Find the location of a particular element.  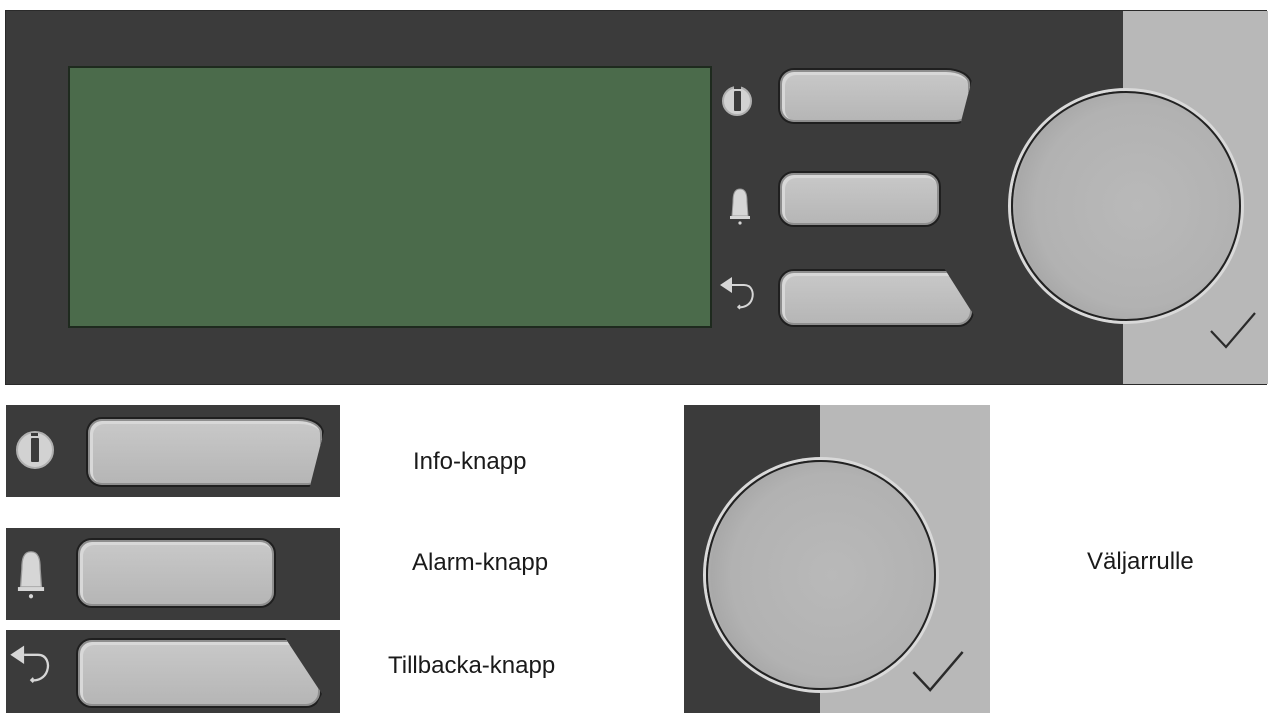

back-button-label: Tillbacka-knapp is located at coordinates (472, 665).